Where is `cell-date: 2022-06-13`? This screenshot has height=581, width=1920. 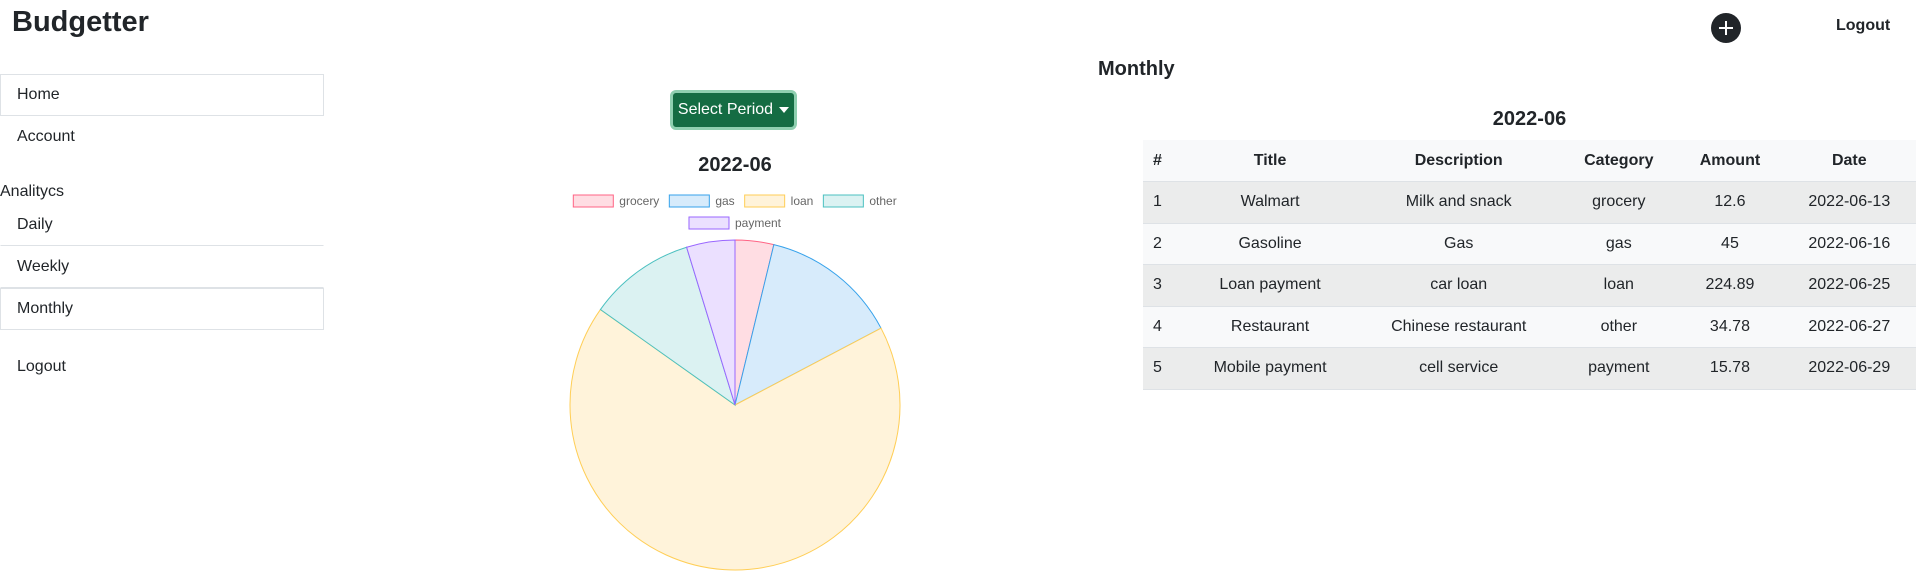
cell-date: 2022-06-13 is located at coordinates (1849, 202).